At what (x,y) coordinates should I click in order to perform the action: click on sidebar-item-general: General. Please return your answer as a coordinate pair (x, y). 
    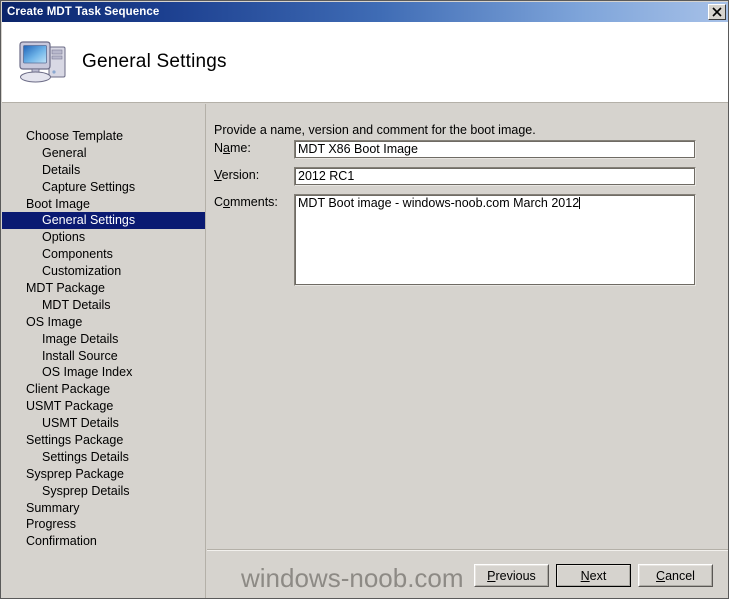
    Looking at the image, I should click on (103, 153).